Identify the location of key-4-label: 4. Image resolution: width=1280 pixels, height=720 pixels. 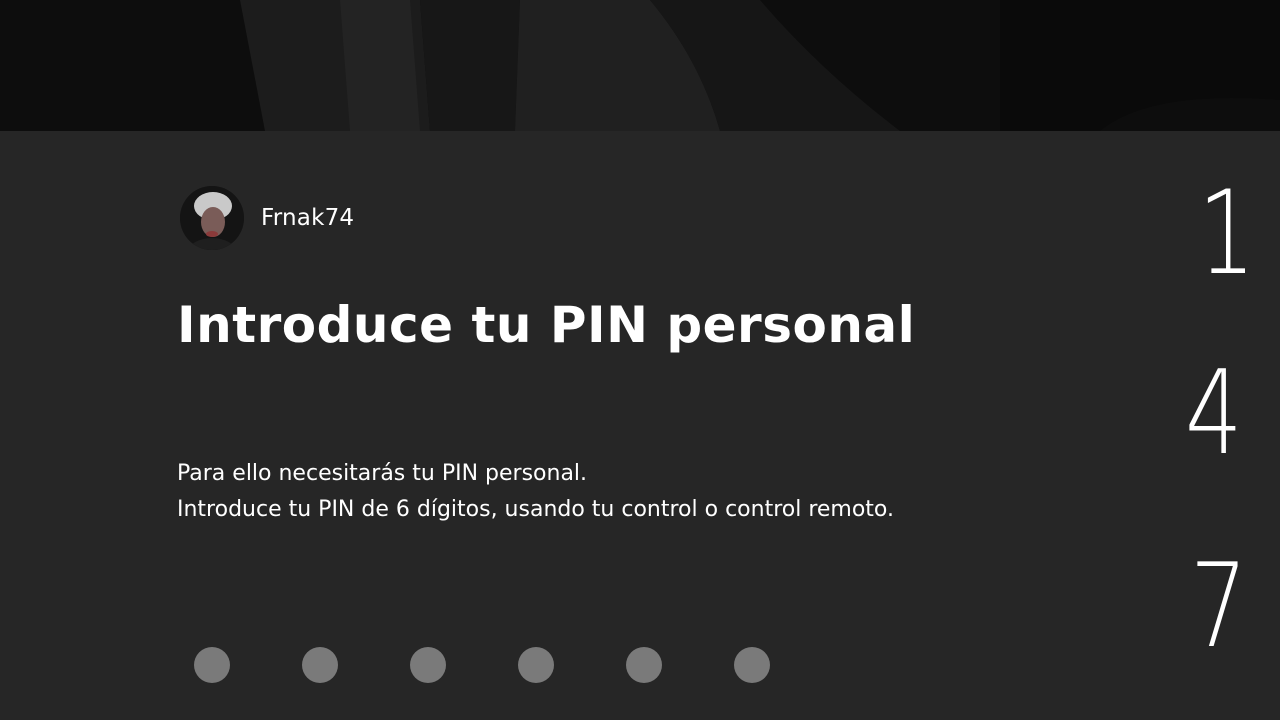
(1214, 413).